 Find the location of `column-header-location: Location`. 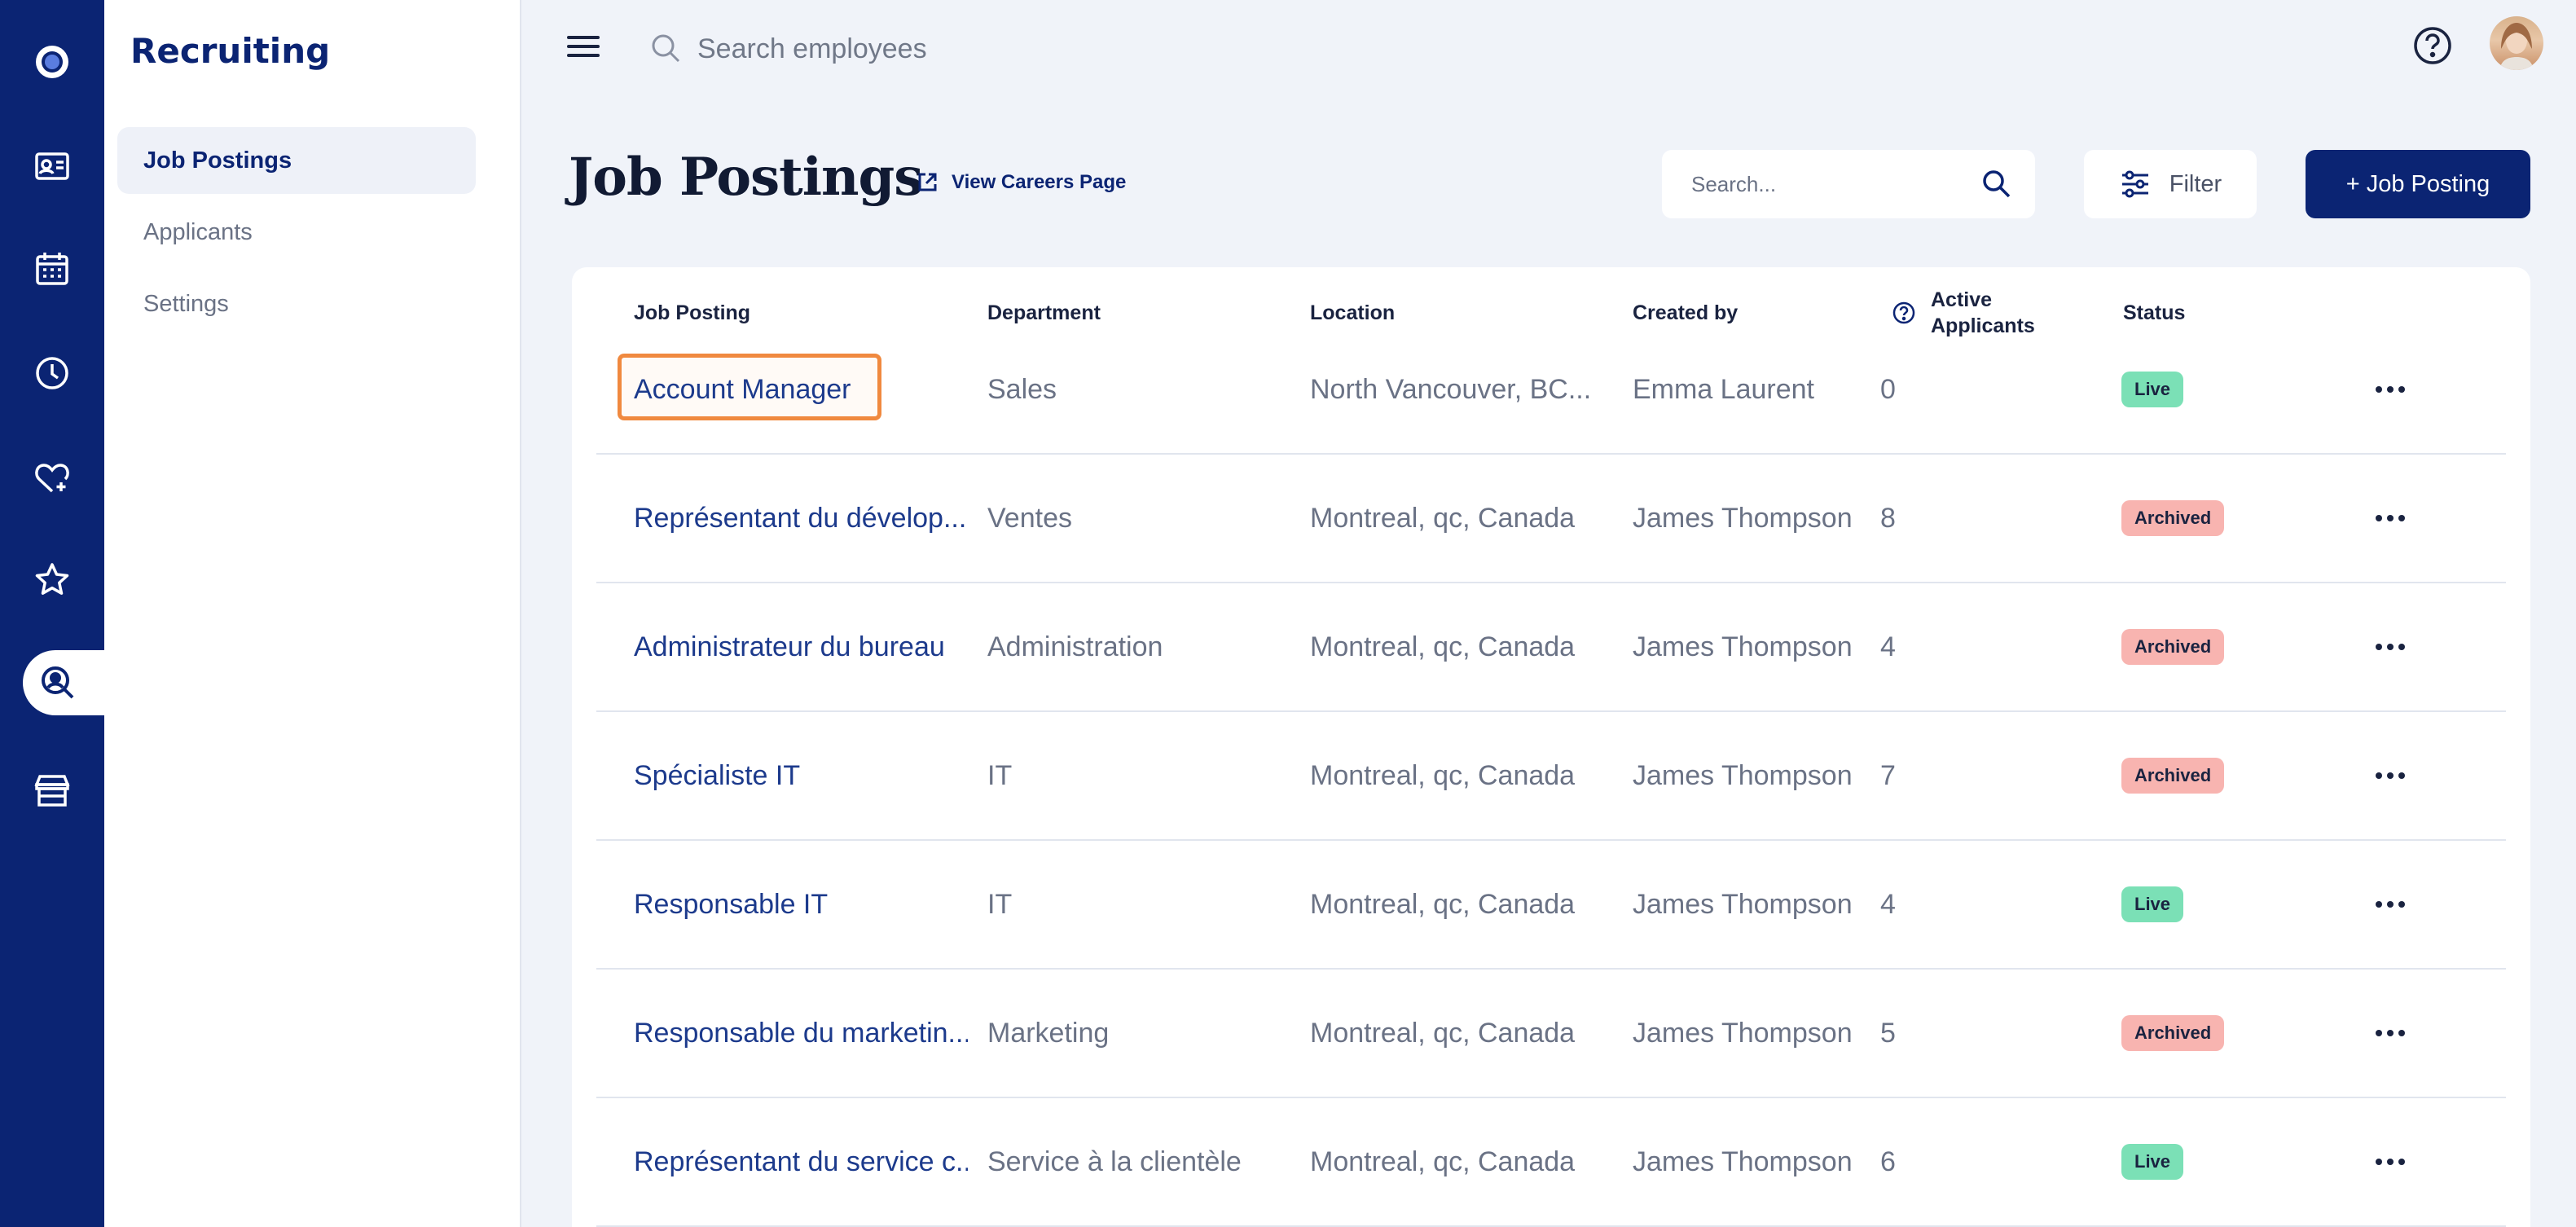

column-header-location: Location is located at coordinates (1352, 313).